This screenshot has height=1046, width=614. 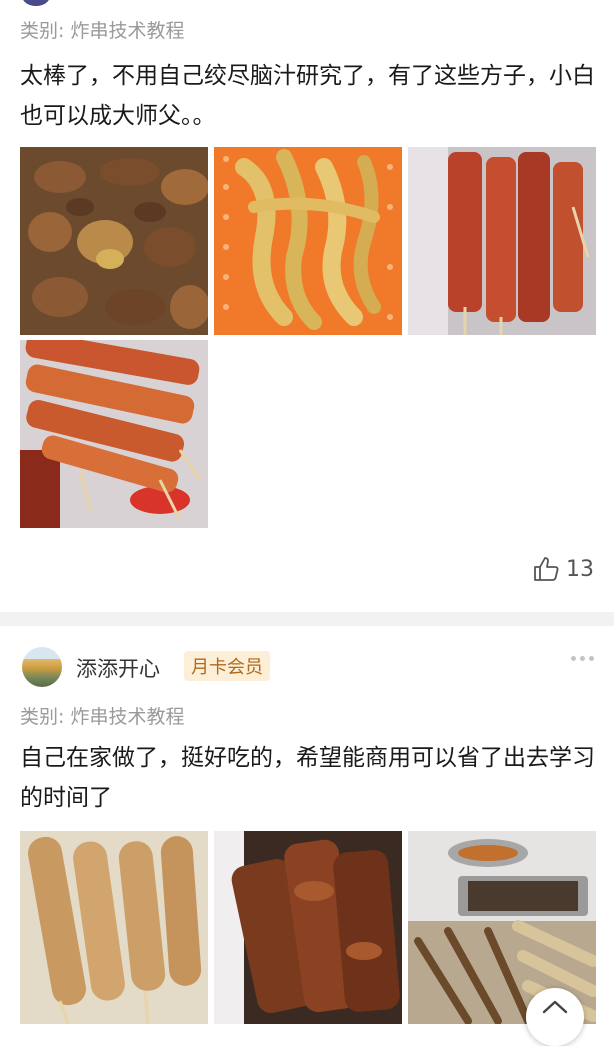 I want to click on braised-chicken-gizzards-image, so click(x=114, y=241).